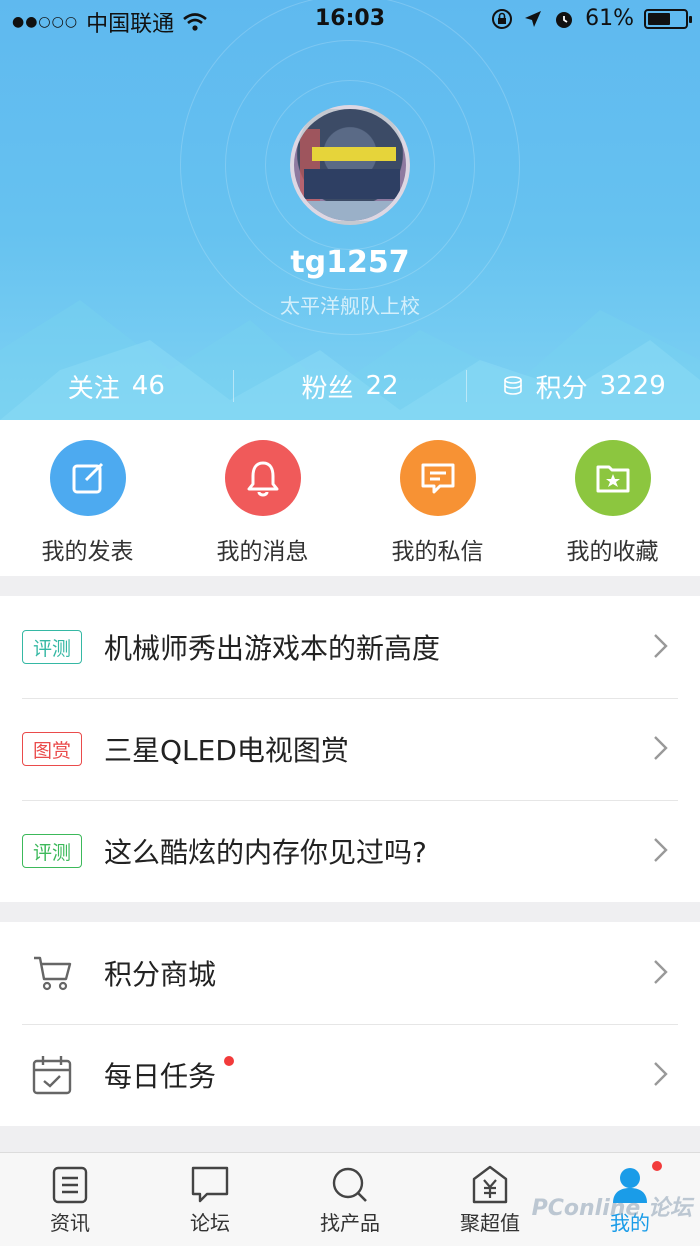  Describe the element at coordinates (210, 1184) in the screenshot. I see `forum-icon` at that location.